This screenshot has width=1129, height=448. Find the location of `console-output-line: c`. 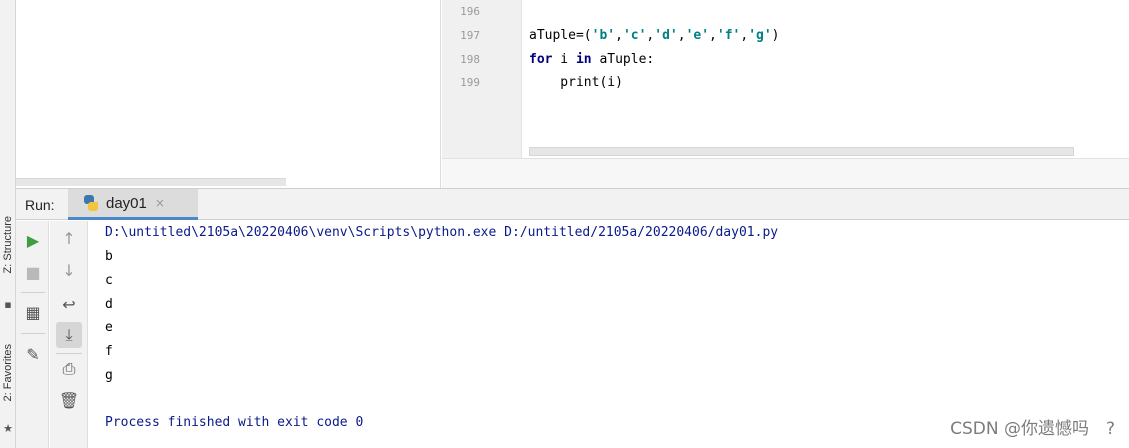

console-output-line: c is located at coordinates (109, 280).